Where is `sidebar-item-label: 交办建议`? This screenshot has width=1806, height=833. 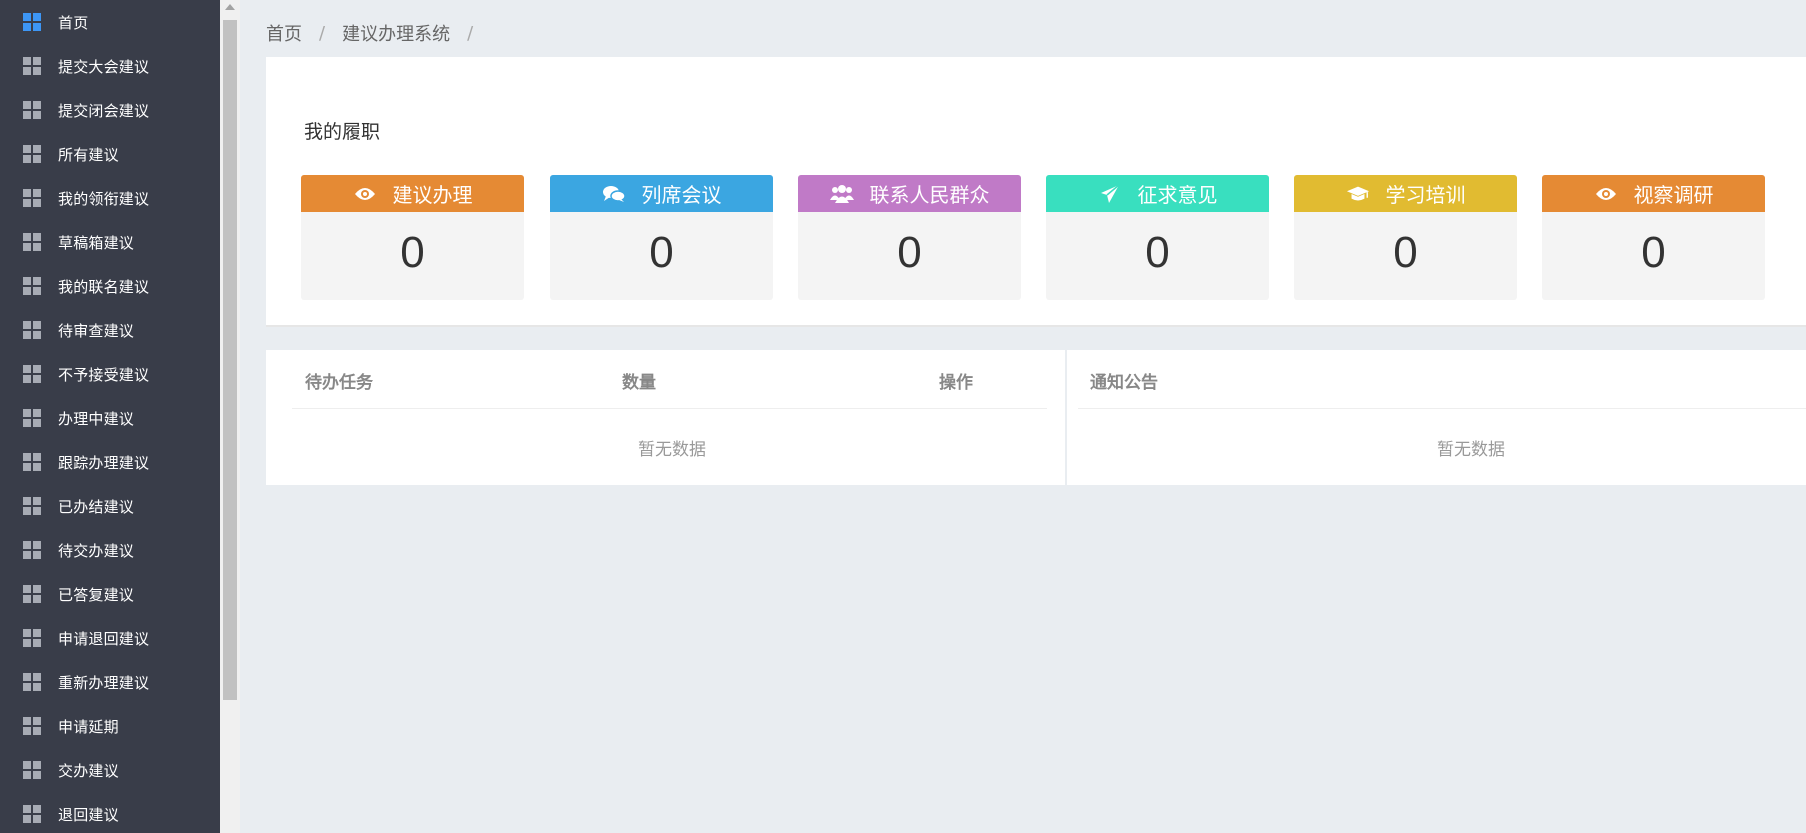 sidebar-item-label: 交办建议 is located at coordinates (88, 770).